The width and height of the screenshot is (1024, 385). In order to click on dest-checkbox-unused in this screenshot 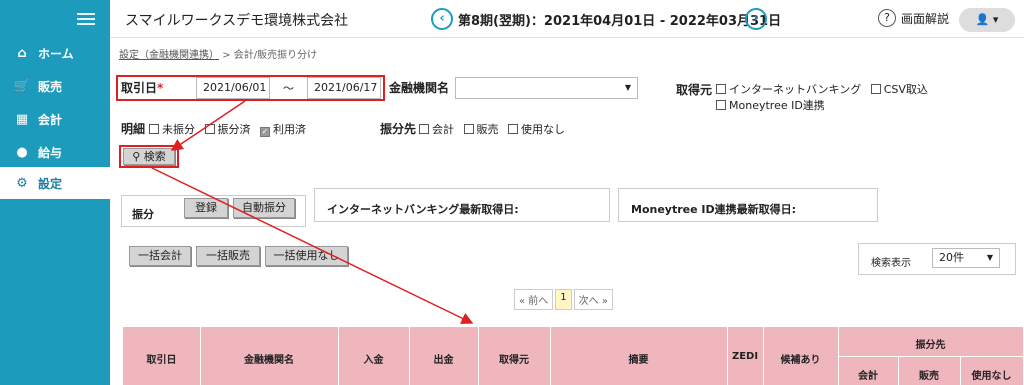, I will do `click(513, 129)`.